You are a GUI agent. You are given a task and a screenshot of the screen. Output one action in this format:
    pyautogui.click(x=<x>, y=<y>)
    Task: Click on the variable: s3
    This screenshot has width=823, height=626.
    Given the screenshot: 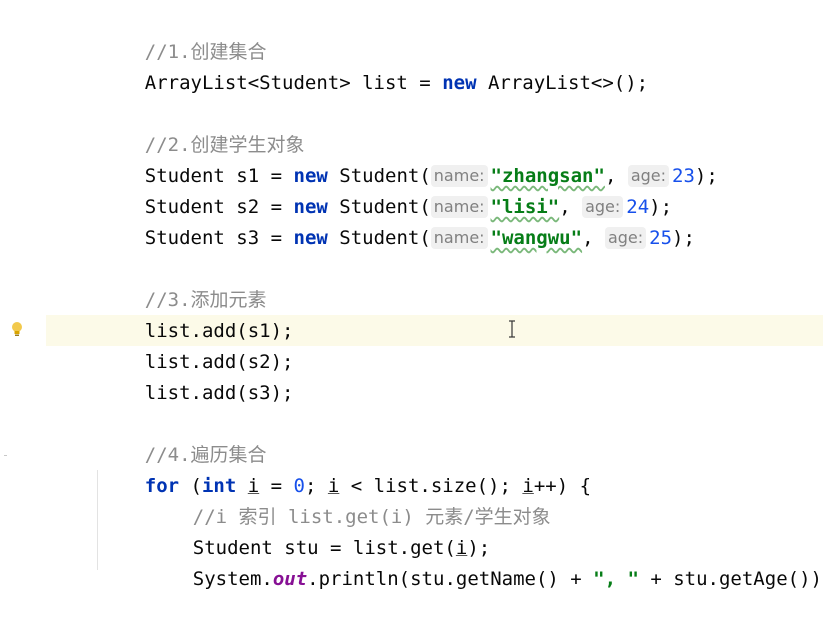 What is the action you would take?
    pyautogui.click(x=248, y=238)
    